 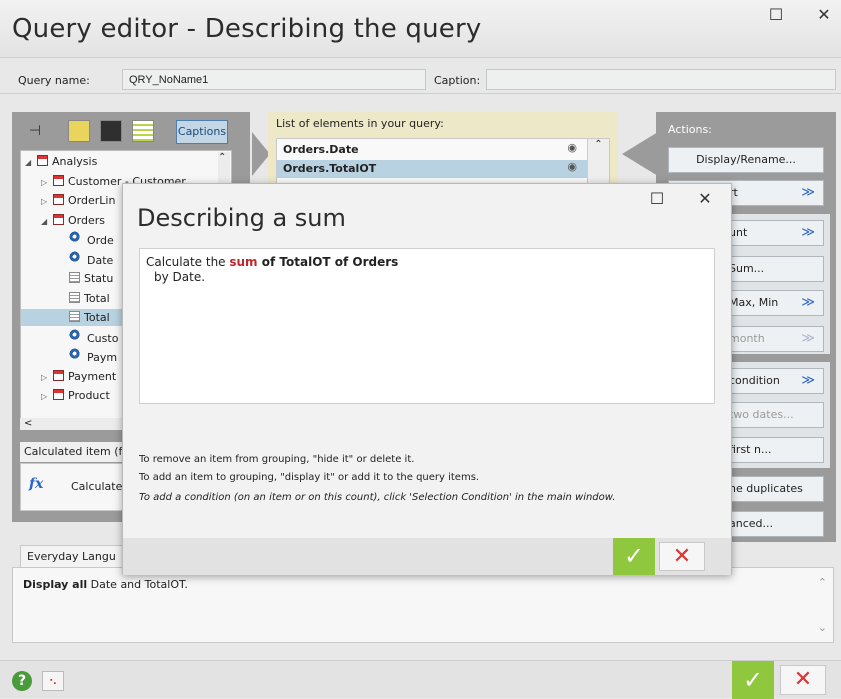 I want to click on tree-item-label: Orde, so click(x=100, y=240).